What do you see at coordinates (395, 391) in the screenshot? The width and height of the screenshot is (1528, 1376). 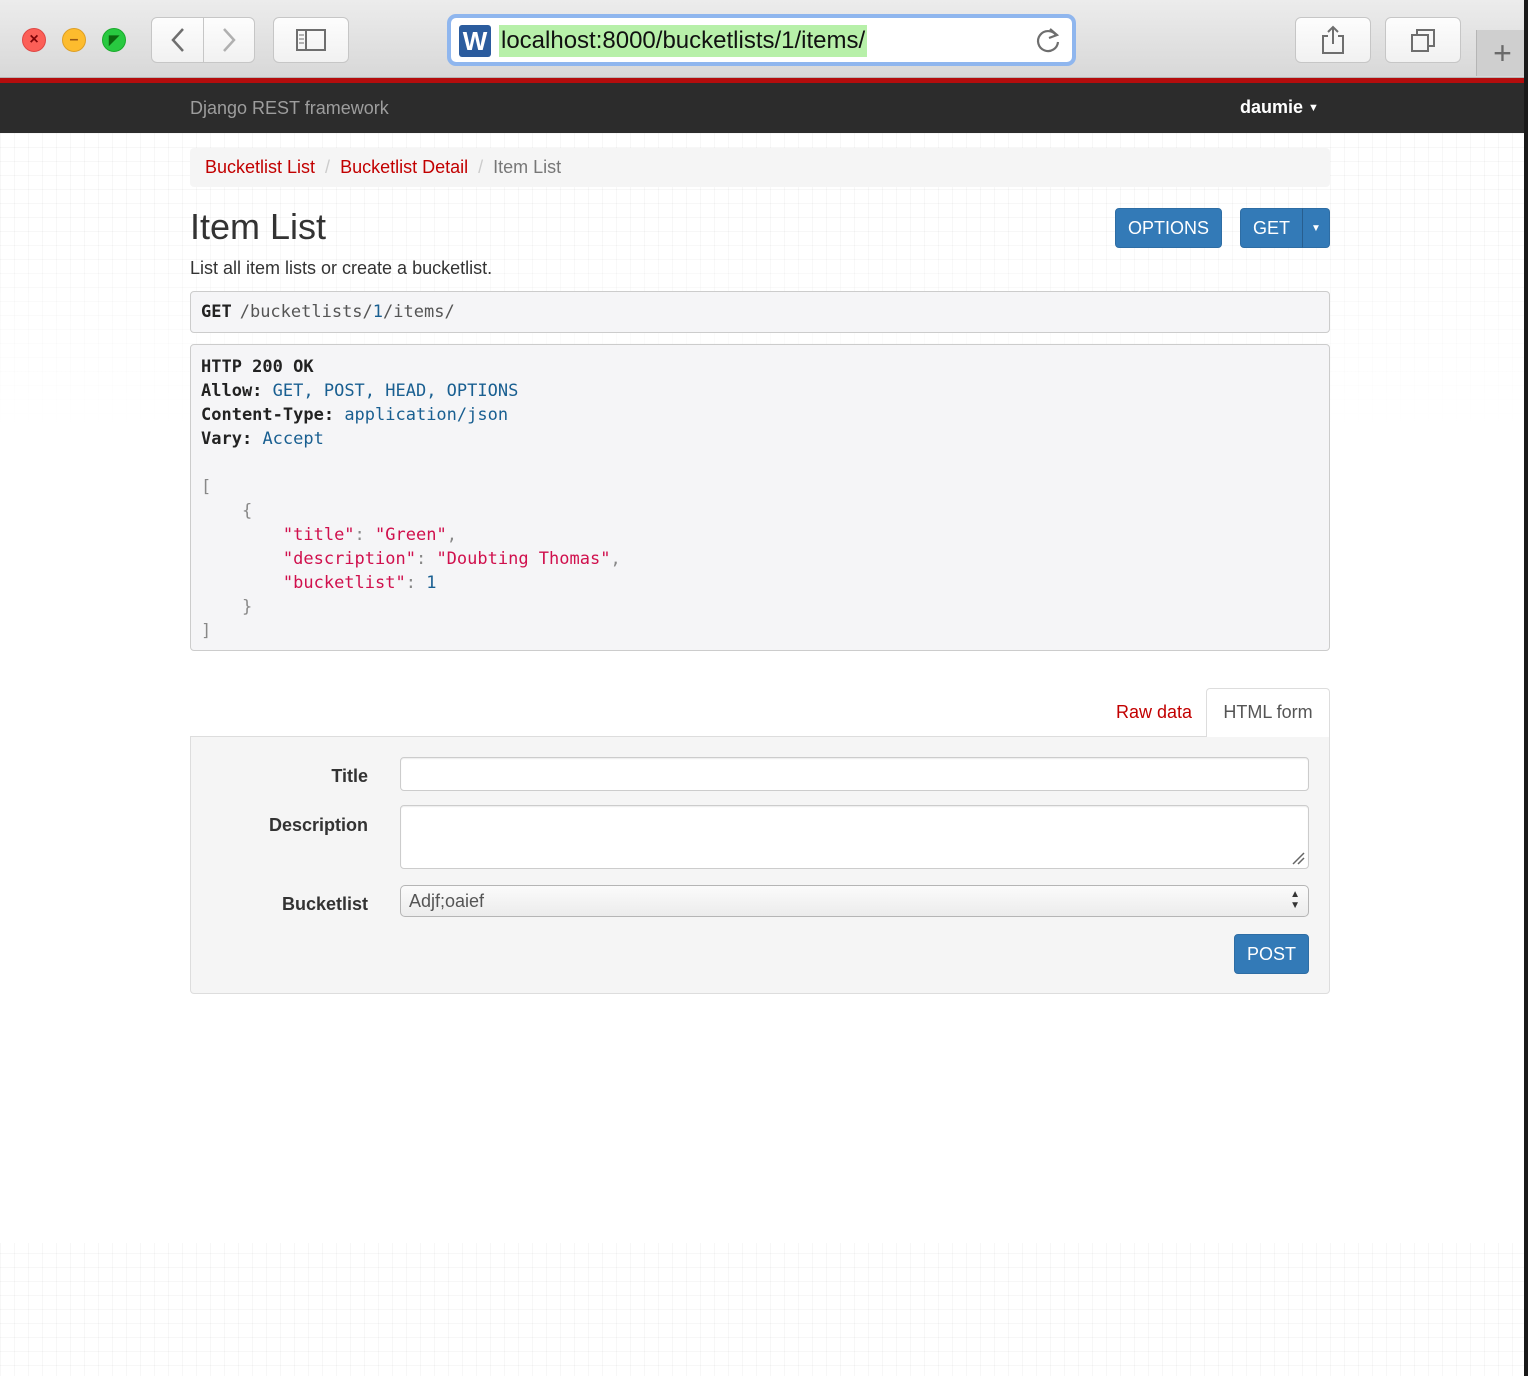 I see `header-value: GET, POST, HEAD, OPTIONS` at bounding box center [395, 391].